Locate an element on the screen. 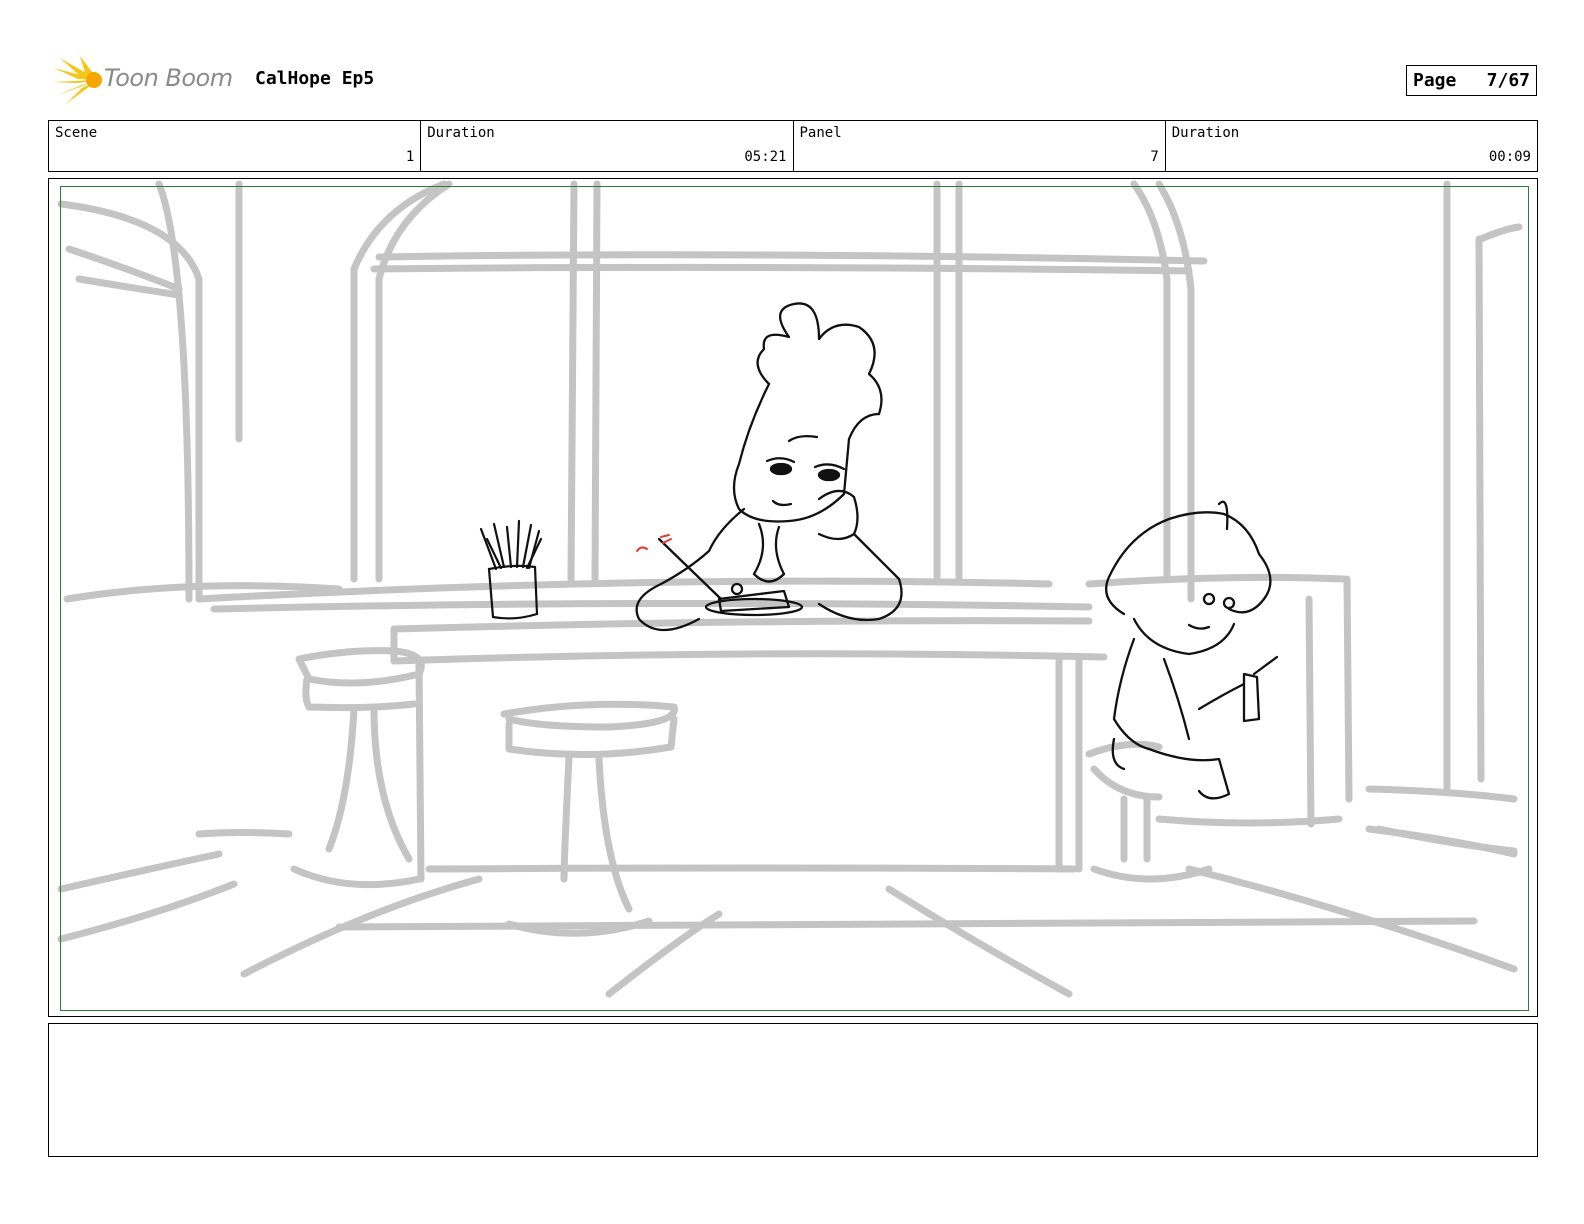 The height and width of the screenshot is (1224, 1584). page-indicator: Page 7/67 is located at coordinates (1471, 80).